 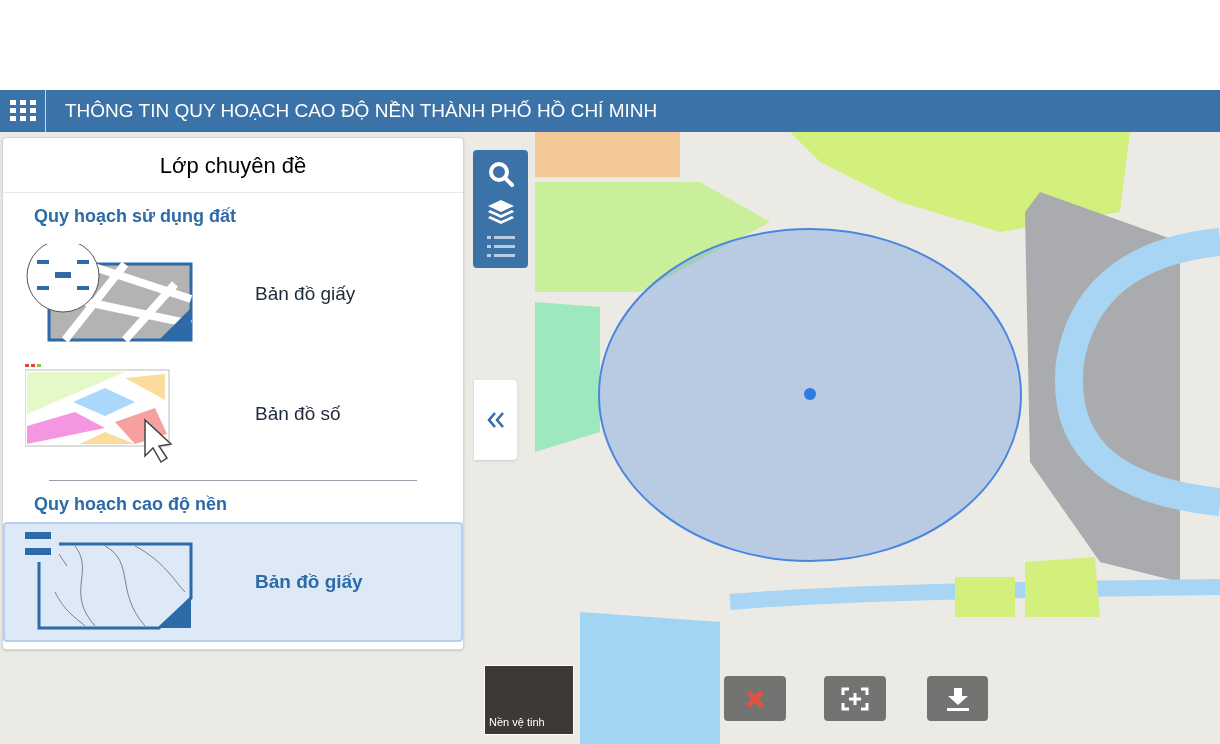 I want to click on fullscreen-button, so click(x=855, y=698).